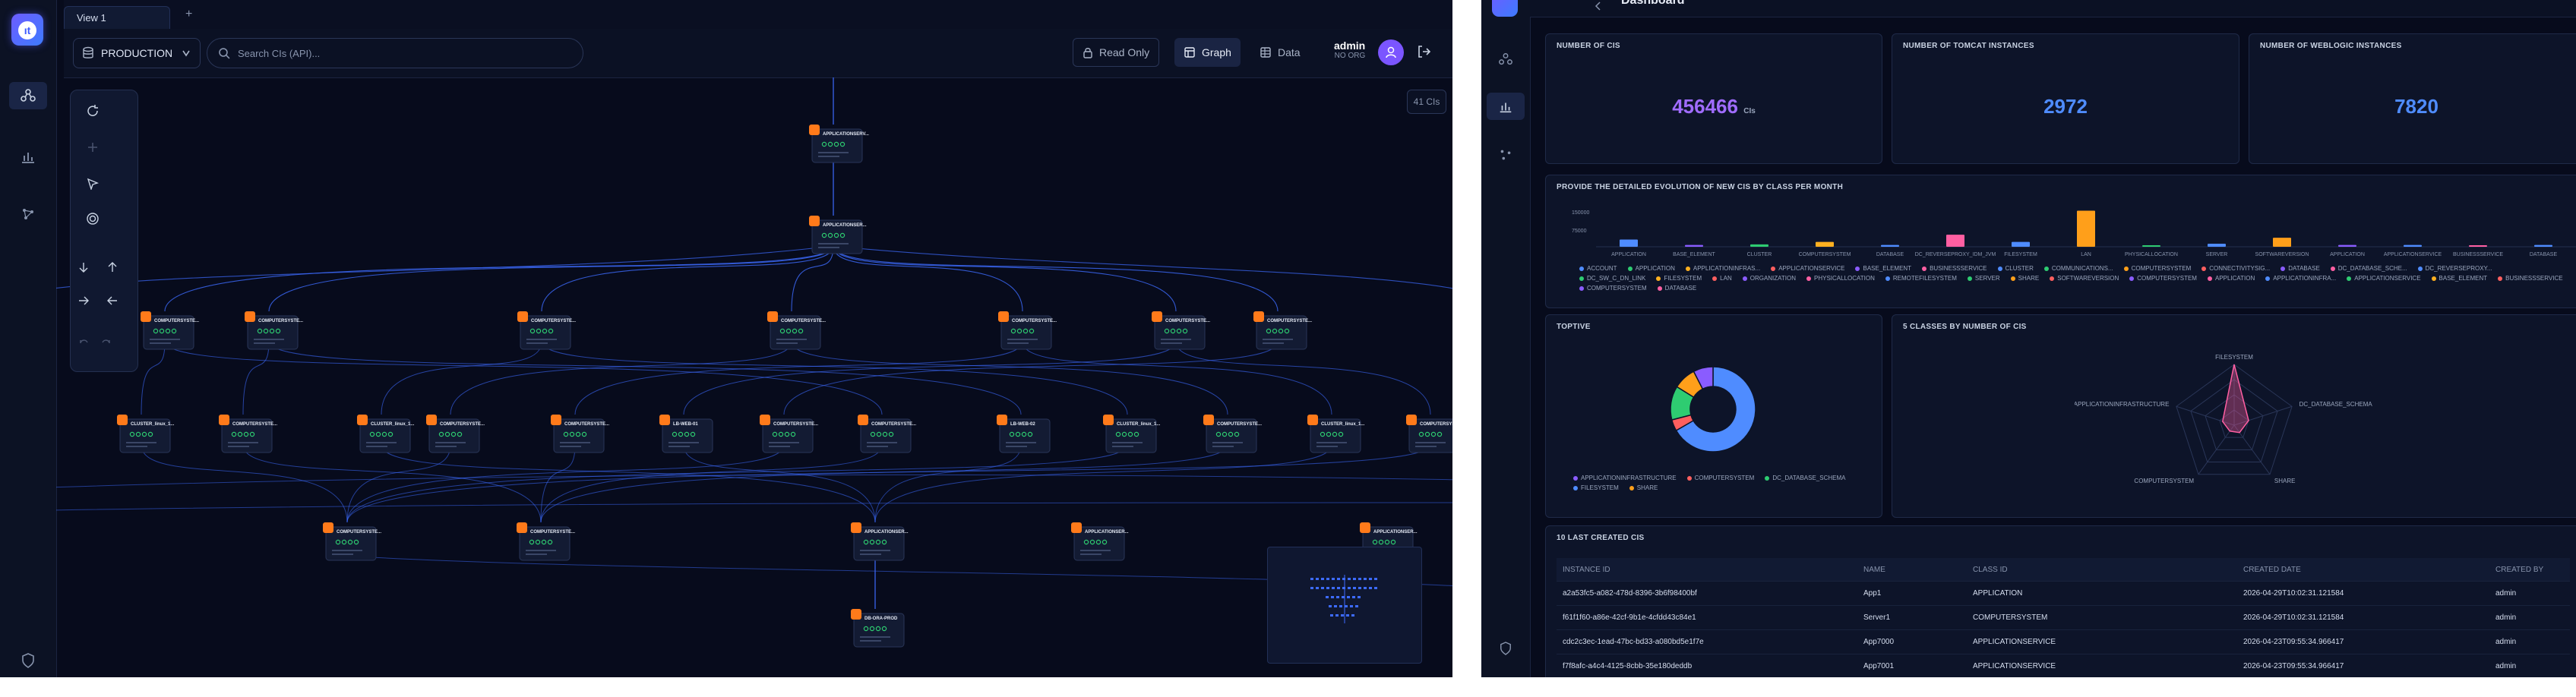 The height and width of the screenshot is (697, 2576). What do you see at coordinates (2102, 570) in the screenshot?
I see `column-header: CLASS ID` at bounding box center [2102, 570].